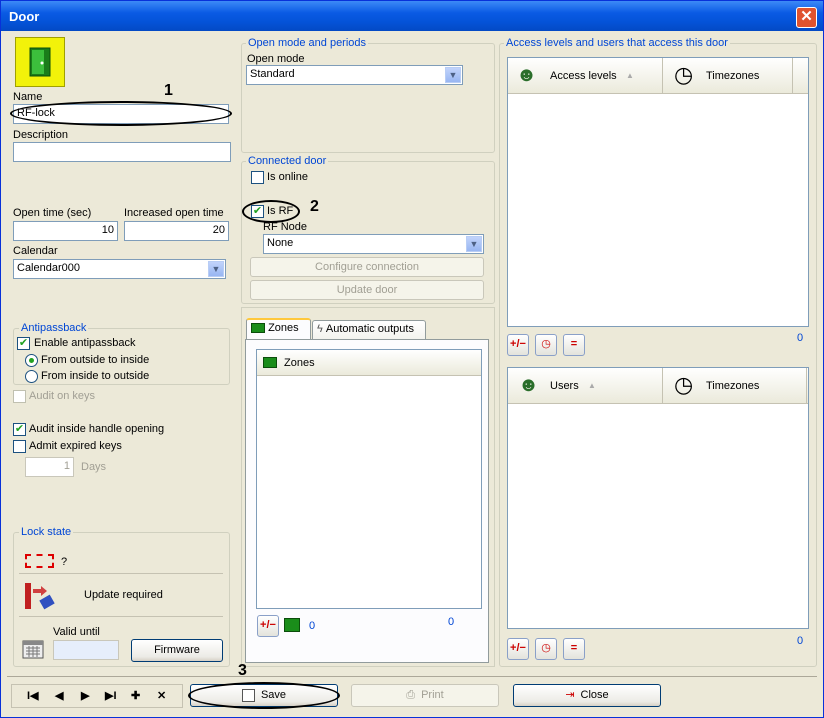 The image size is (824, 718). I want to click on equal-user-button: =, so click(574, 649).